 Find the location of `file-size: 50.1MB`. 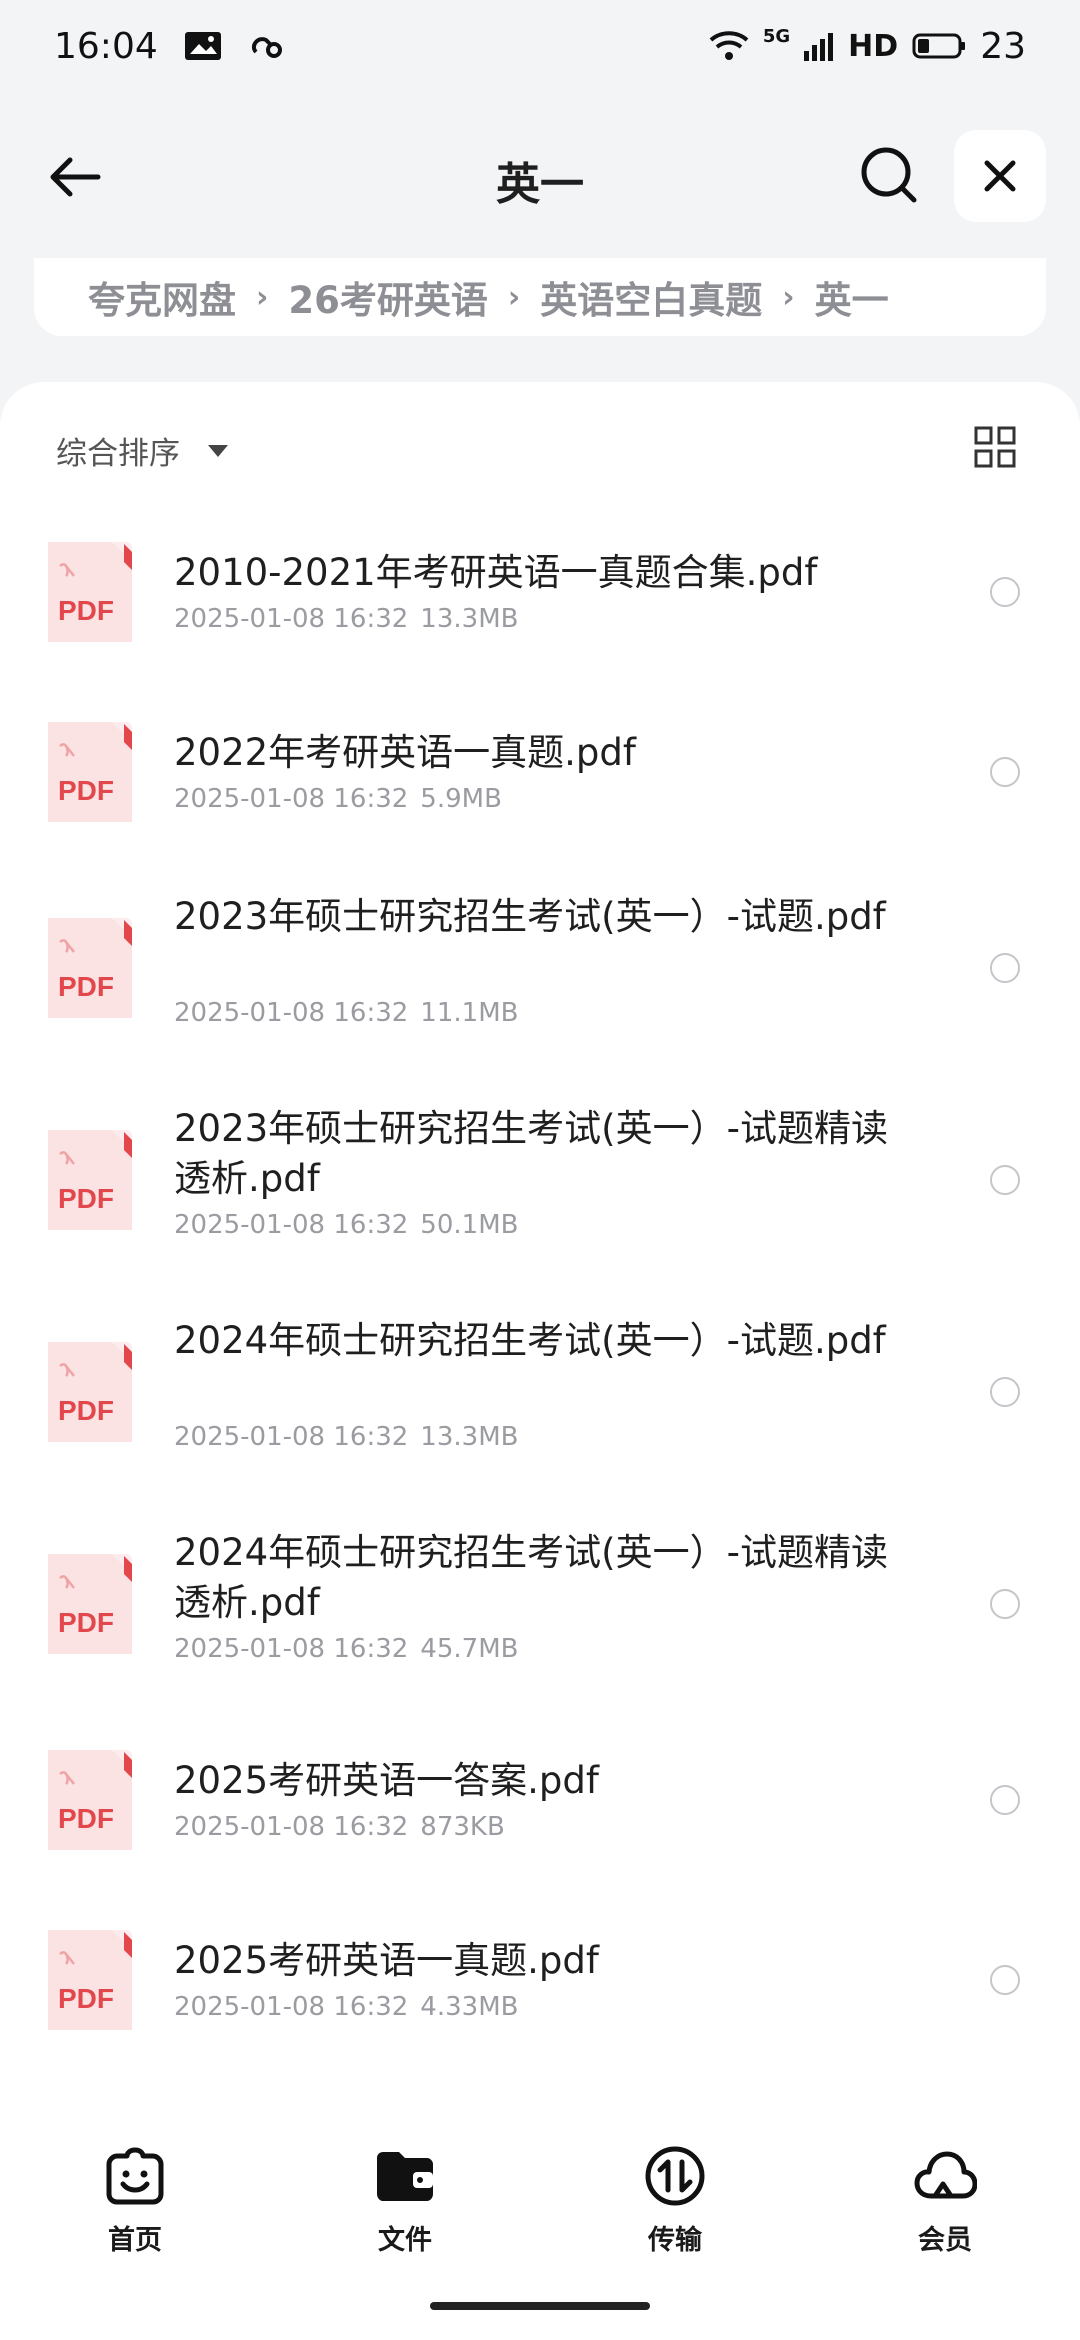

file-size: 50.1MB is located at coordinates (469, 1225).